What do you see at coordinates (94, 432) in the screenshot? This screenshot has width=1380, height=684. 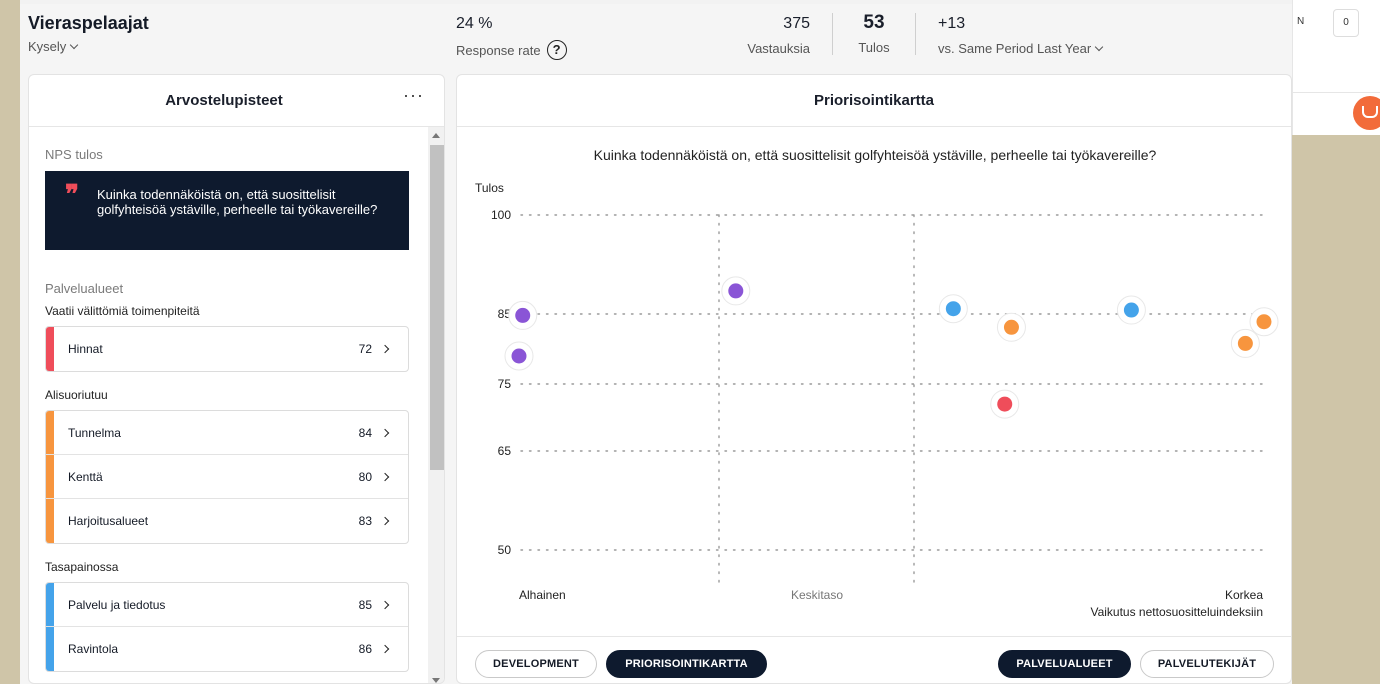 I see `service-area-name: Tunnelma` at bounding box center [94, 432].